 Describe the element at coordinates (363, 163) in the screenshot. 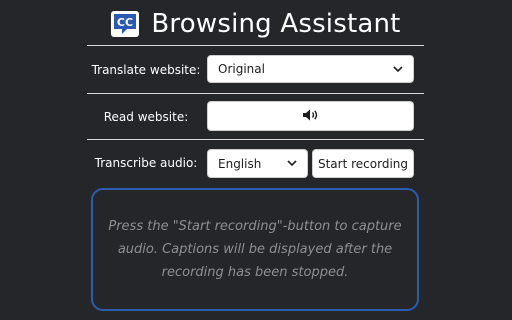

I see `start-recording-button: Start recording` at that location.